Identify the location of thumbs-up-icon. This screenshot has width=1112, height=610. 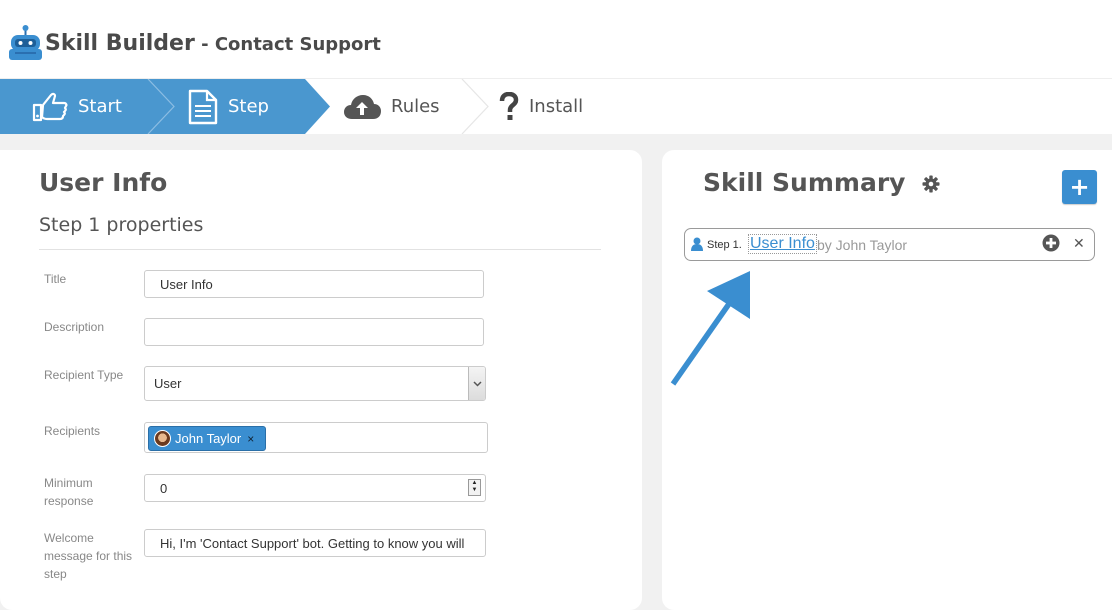
(50, 107).